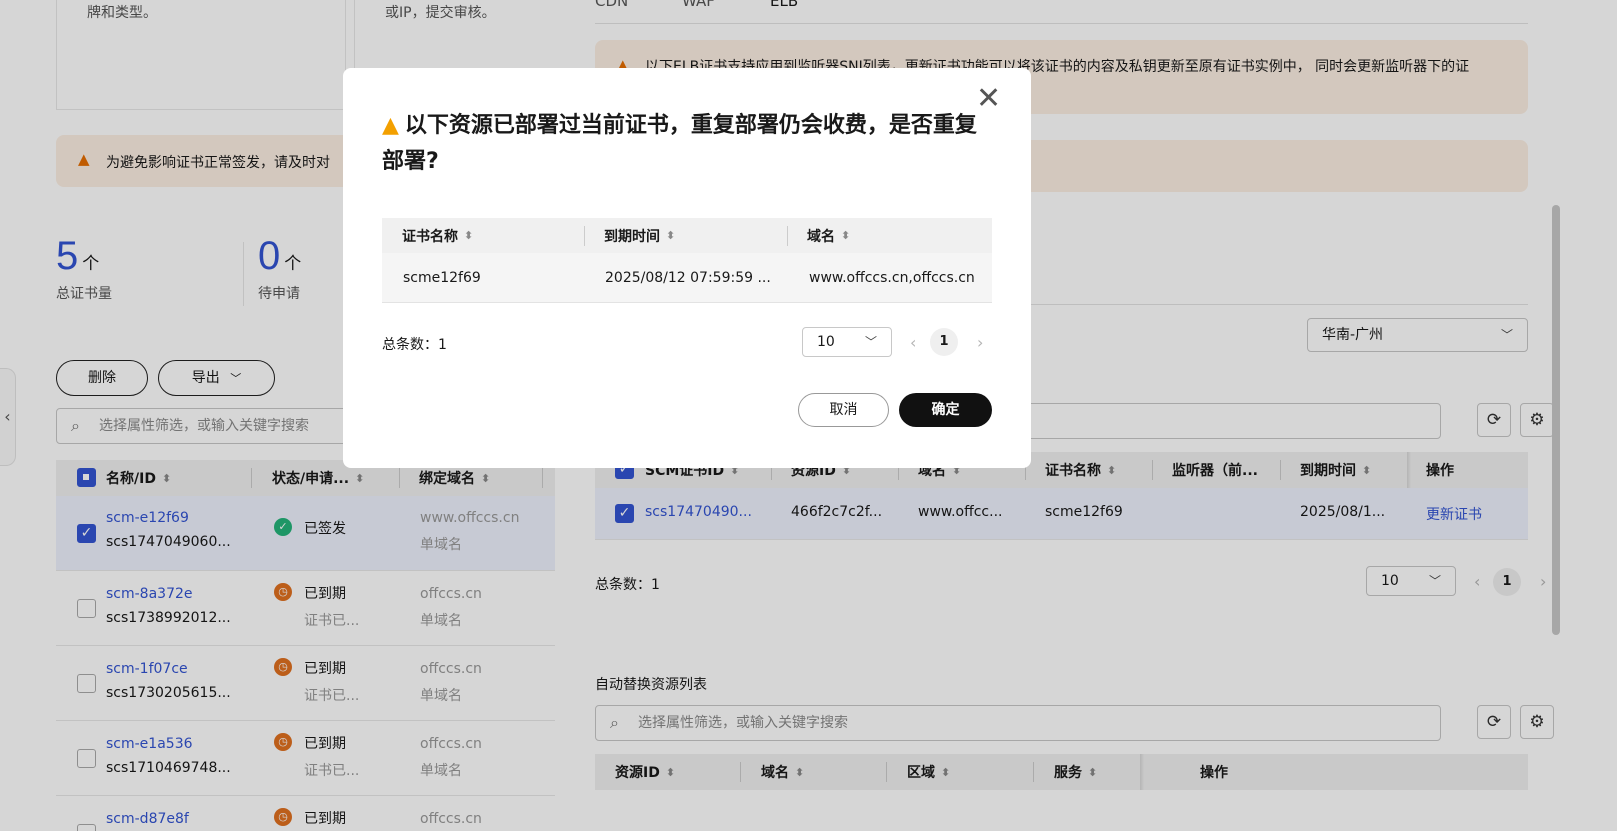  I want to click on table-header: 证书名称 ⬍ 到期时间 ⬍ 域名 ⬍, so click(687, 235).